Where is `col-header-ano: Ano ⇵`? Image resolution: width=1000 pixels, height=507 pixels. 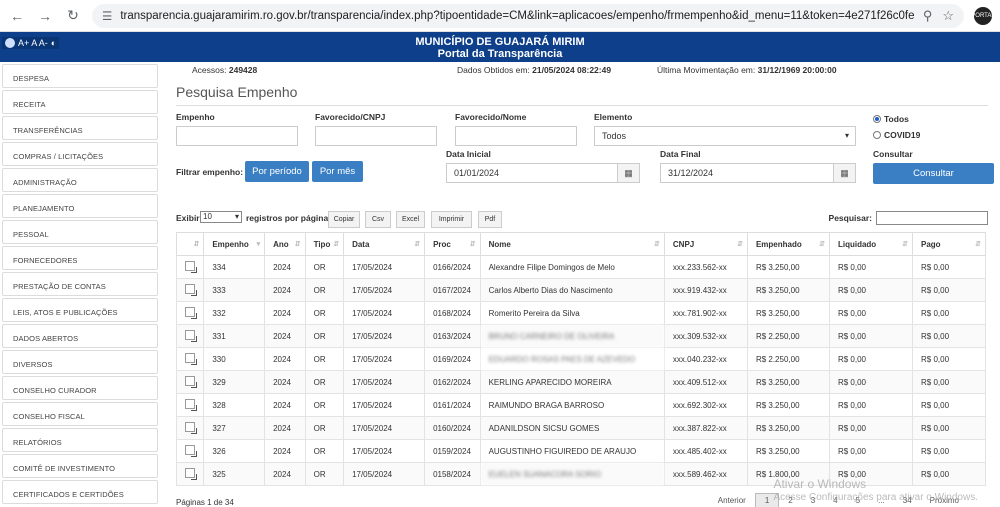
col-header-ano: Ano ⇵ is located at coordinates (285, 244).